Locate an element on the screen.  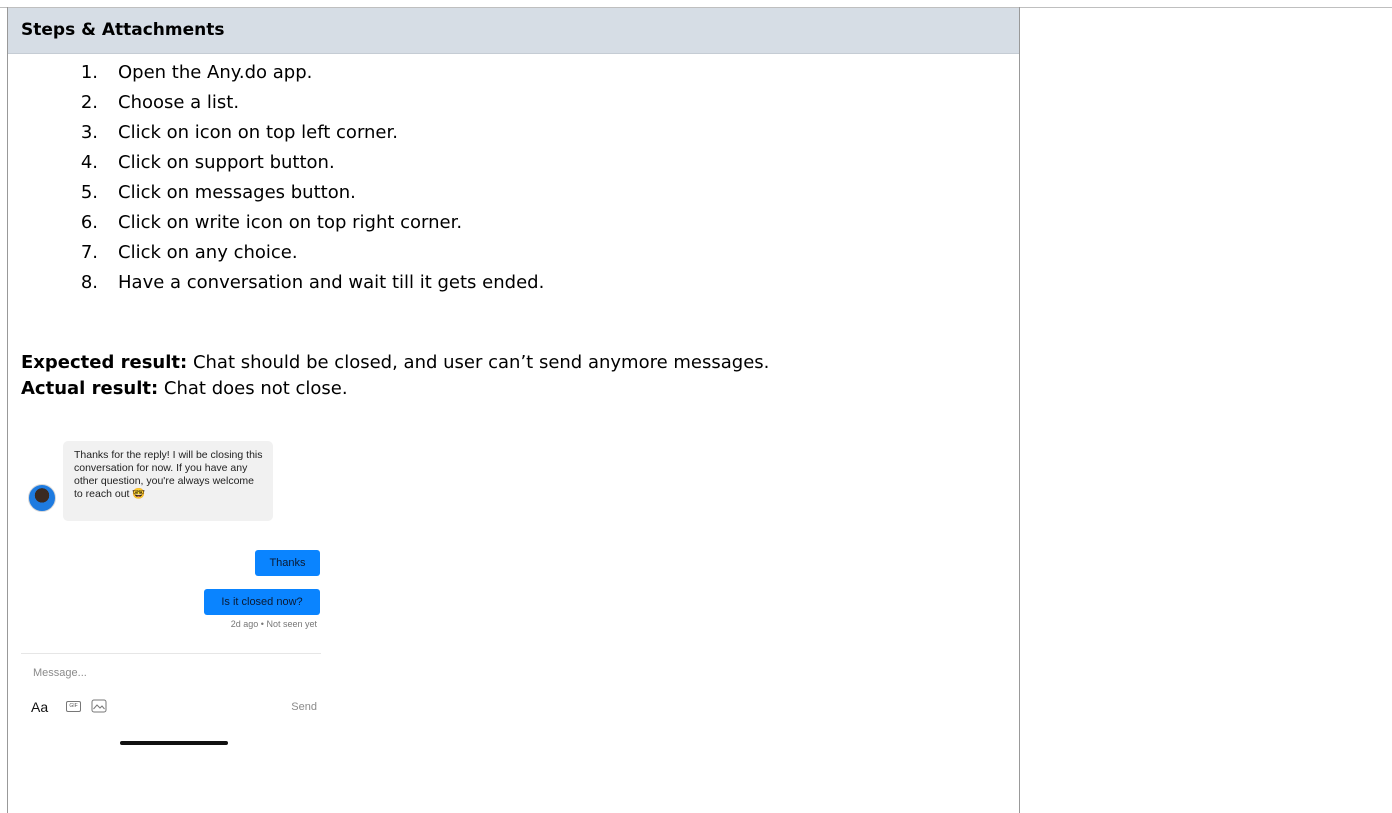
image-icon is located at coordinates (99, 706).